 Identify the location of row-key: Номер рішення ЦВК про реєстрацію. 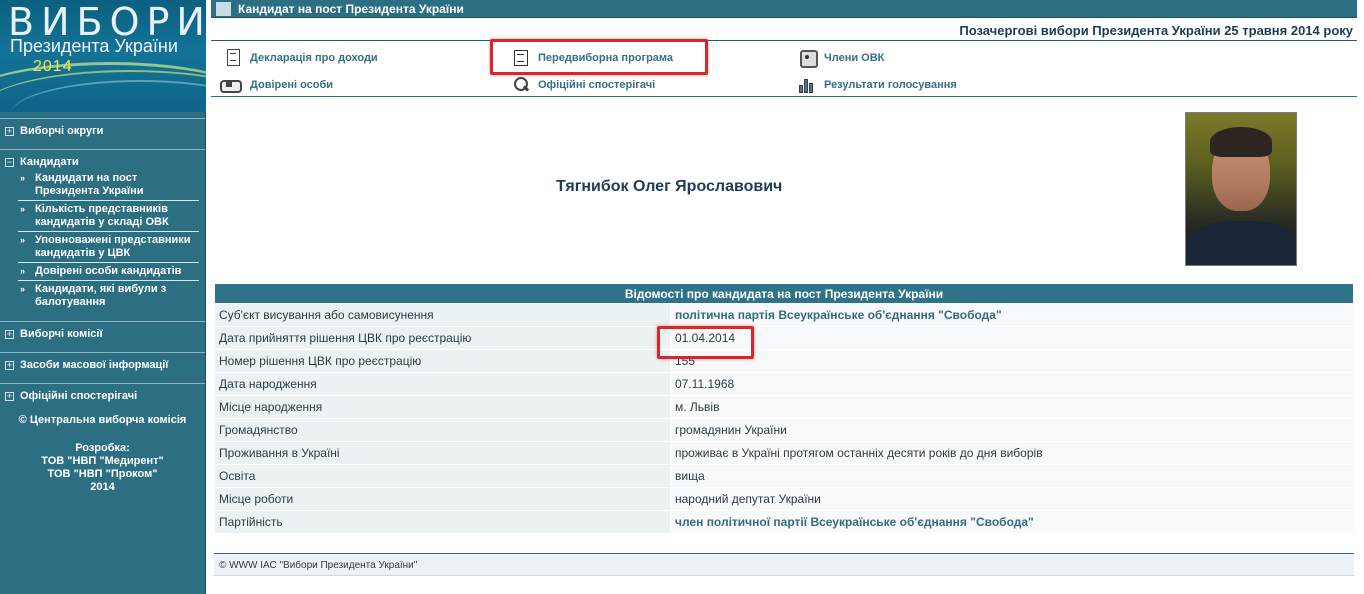
(442, 361).